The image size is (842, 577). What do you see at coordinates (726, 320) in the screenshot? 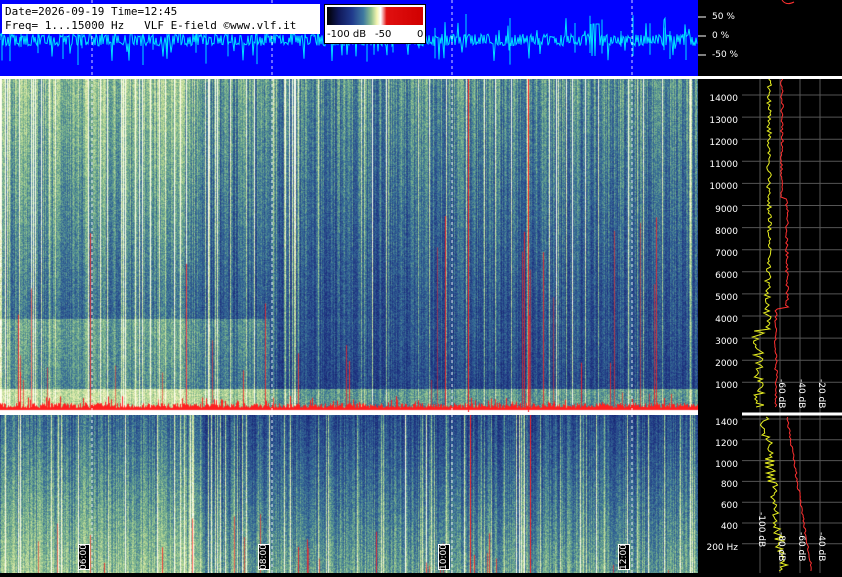
I see `freq-label-upper: 4000` at bounding box center [726, 320].